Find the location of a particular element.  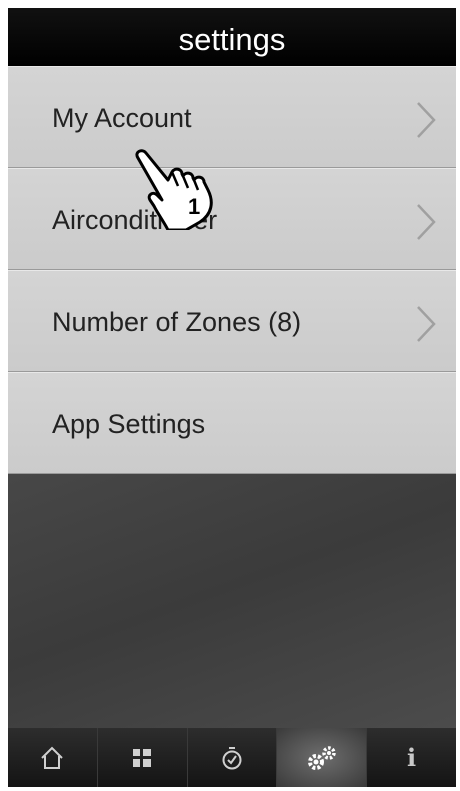

menu-item-number-of-zones: Number of Zones (8) is located at coordinates (232, 321).